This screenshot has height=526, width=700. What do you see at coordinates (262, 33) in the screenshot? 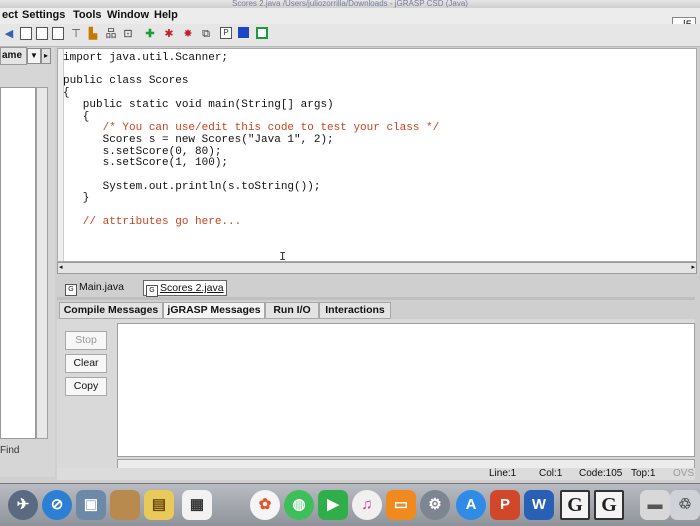
I see `green-square-icon` at bounding box center [262, 33].